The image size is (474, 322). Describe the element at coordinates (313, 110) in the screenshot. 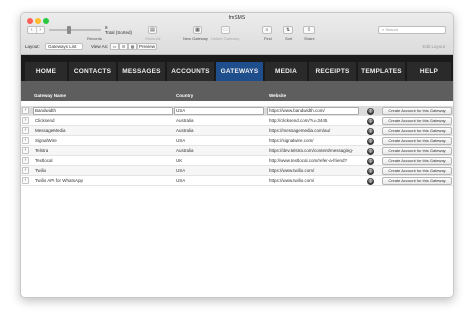

I see `website: https://www.bandwidth.com/` at that location.